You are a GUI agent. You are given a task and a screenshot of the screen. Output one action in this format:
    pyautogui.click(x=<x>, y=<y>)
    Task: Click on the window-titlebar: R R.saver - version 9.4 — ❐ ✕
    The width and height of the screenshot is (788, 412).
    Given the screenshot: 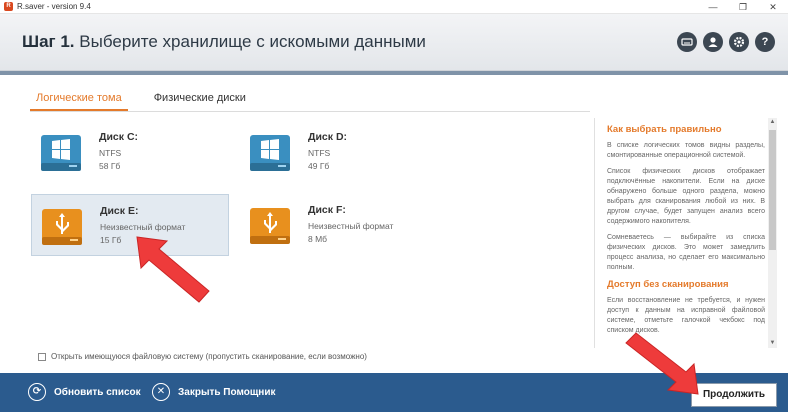 What is the action you would take?
    pyautogui.click(x=394, y=7)
    